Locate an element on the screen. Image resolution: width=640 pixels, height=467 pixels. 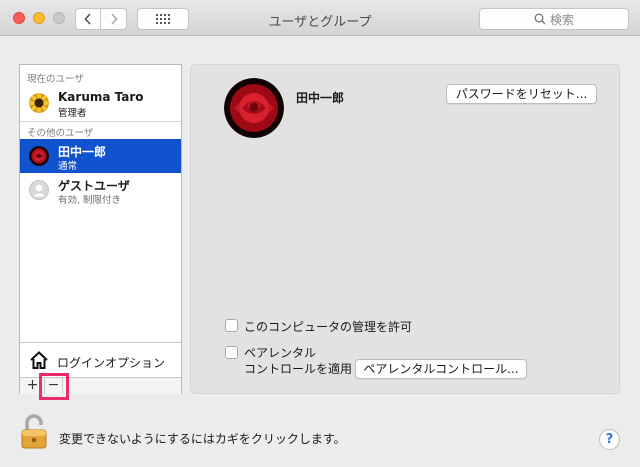
house-icon is located at coordinates (39, 360).